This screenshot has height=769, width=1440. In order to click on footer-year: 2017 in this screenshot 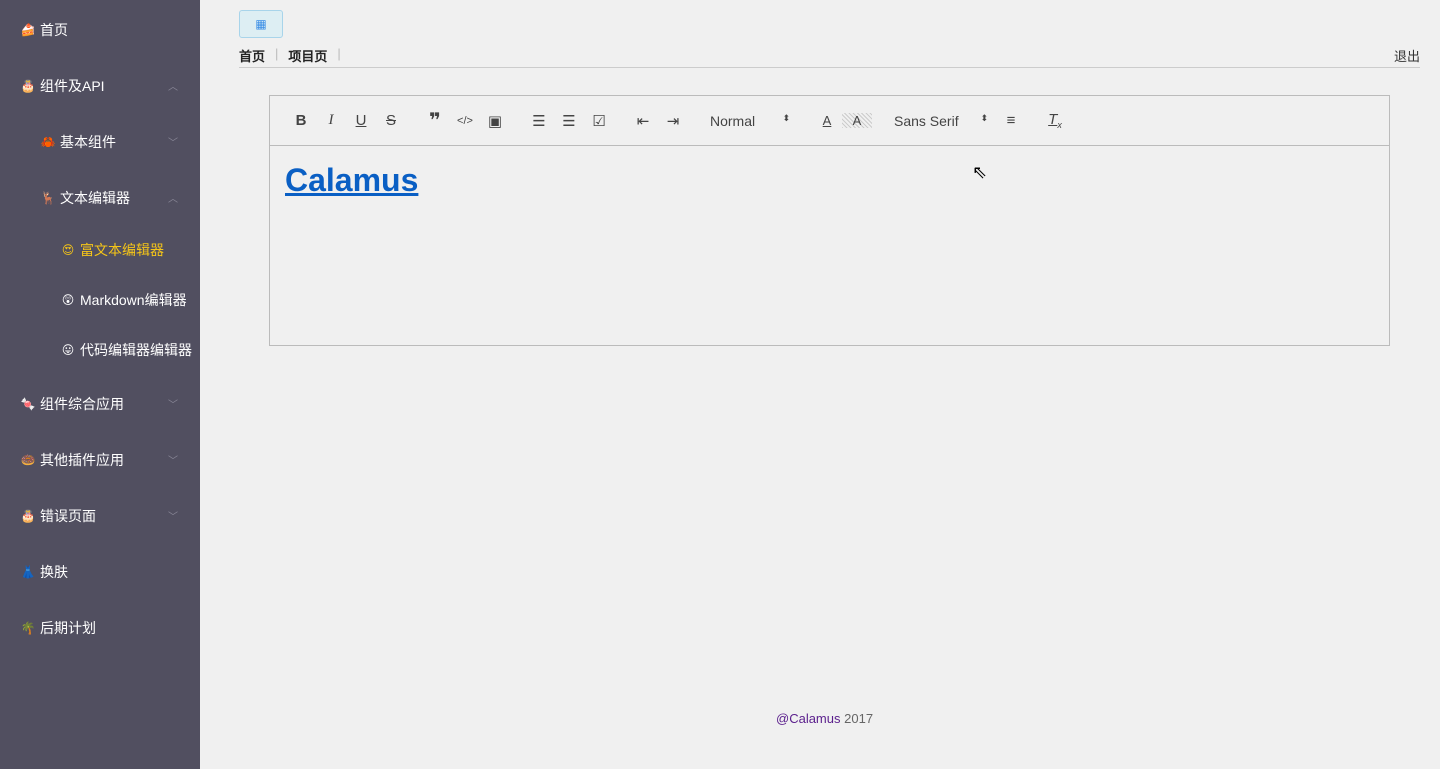, I will do `click(859, 718)`.